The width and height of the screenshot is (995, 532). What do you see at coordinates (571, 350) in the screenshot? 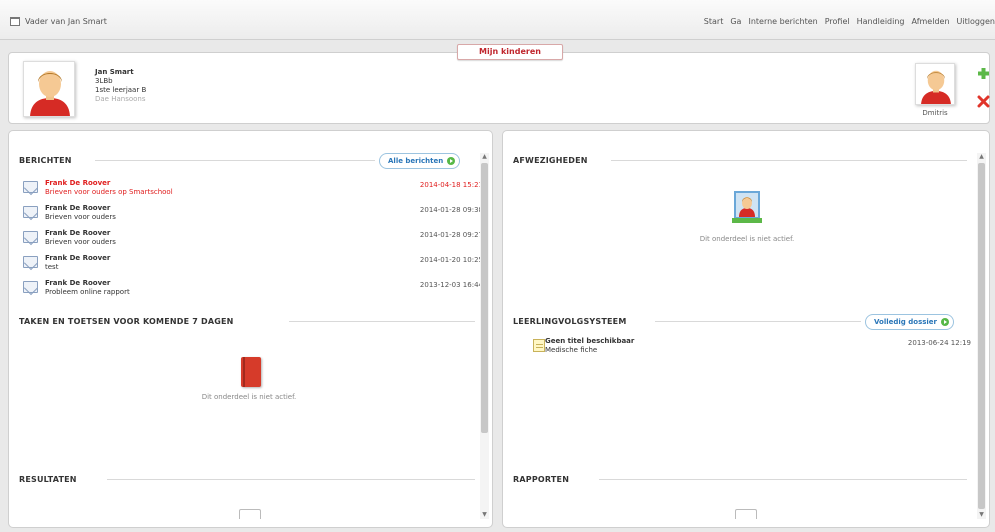
I see `lvs-item-sub: Medische fiche` at bounding box center [571, 350].